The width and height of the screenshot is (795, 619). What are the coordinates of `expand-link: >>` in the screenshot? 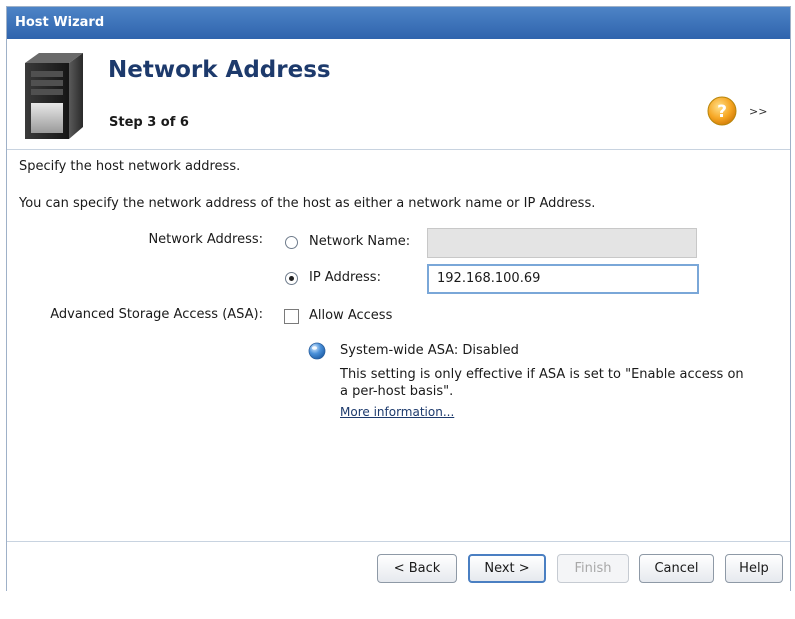 It's located at (758, 111).